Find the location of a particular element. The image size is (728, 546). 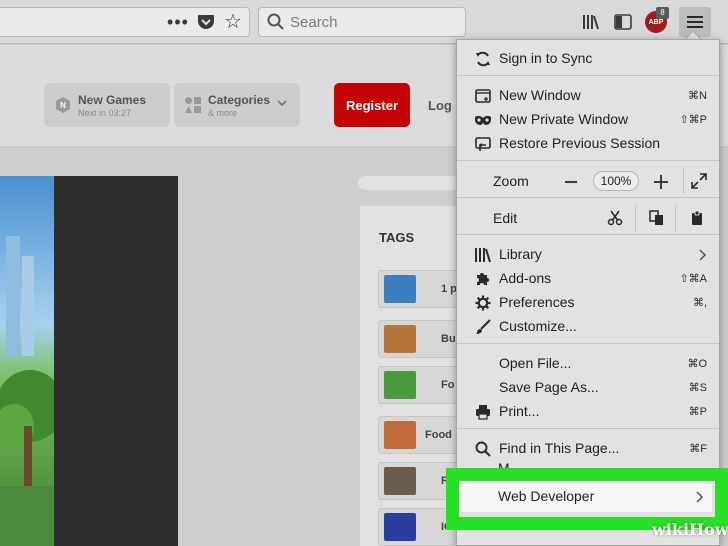

new-games-icon: N is located at coordinates (63, 105).